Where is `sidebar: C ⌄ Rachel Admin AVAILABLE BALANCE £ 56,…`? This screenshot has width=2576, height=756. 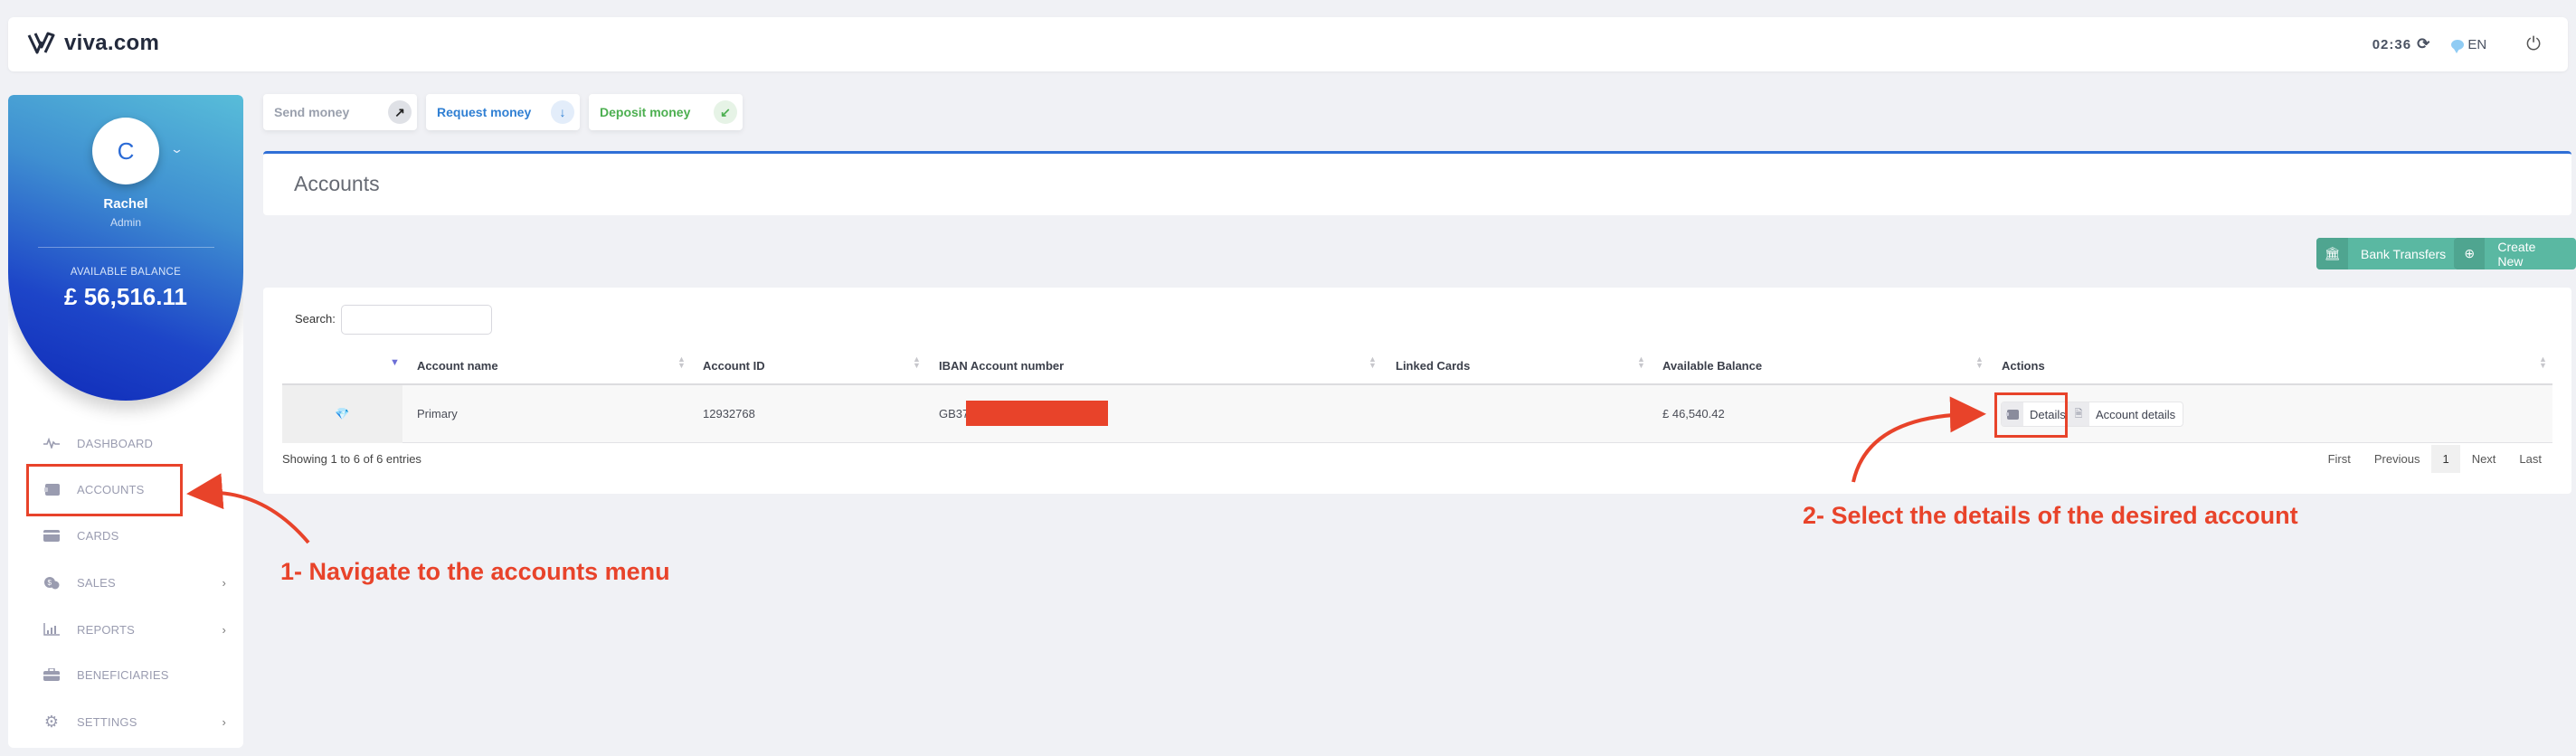 sidebar: C ⌄ Rachel Admin AVAILABLE BALANCE £ 56,… is located at coordinates (126, 421).